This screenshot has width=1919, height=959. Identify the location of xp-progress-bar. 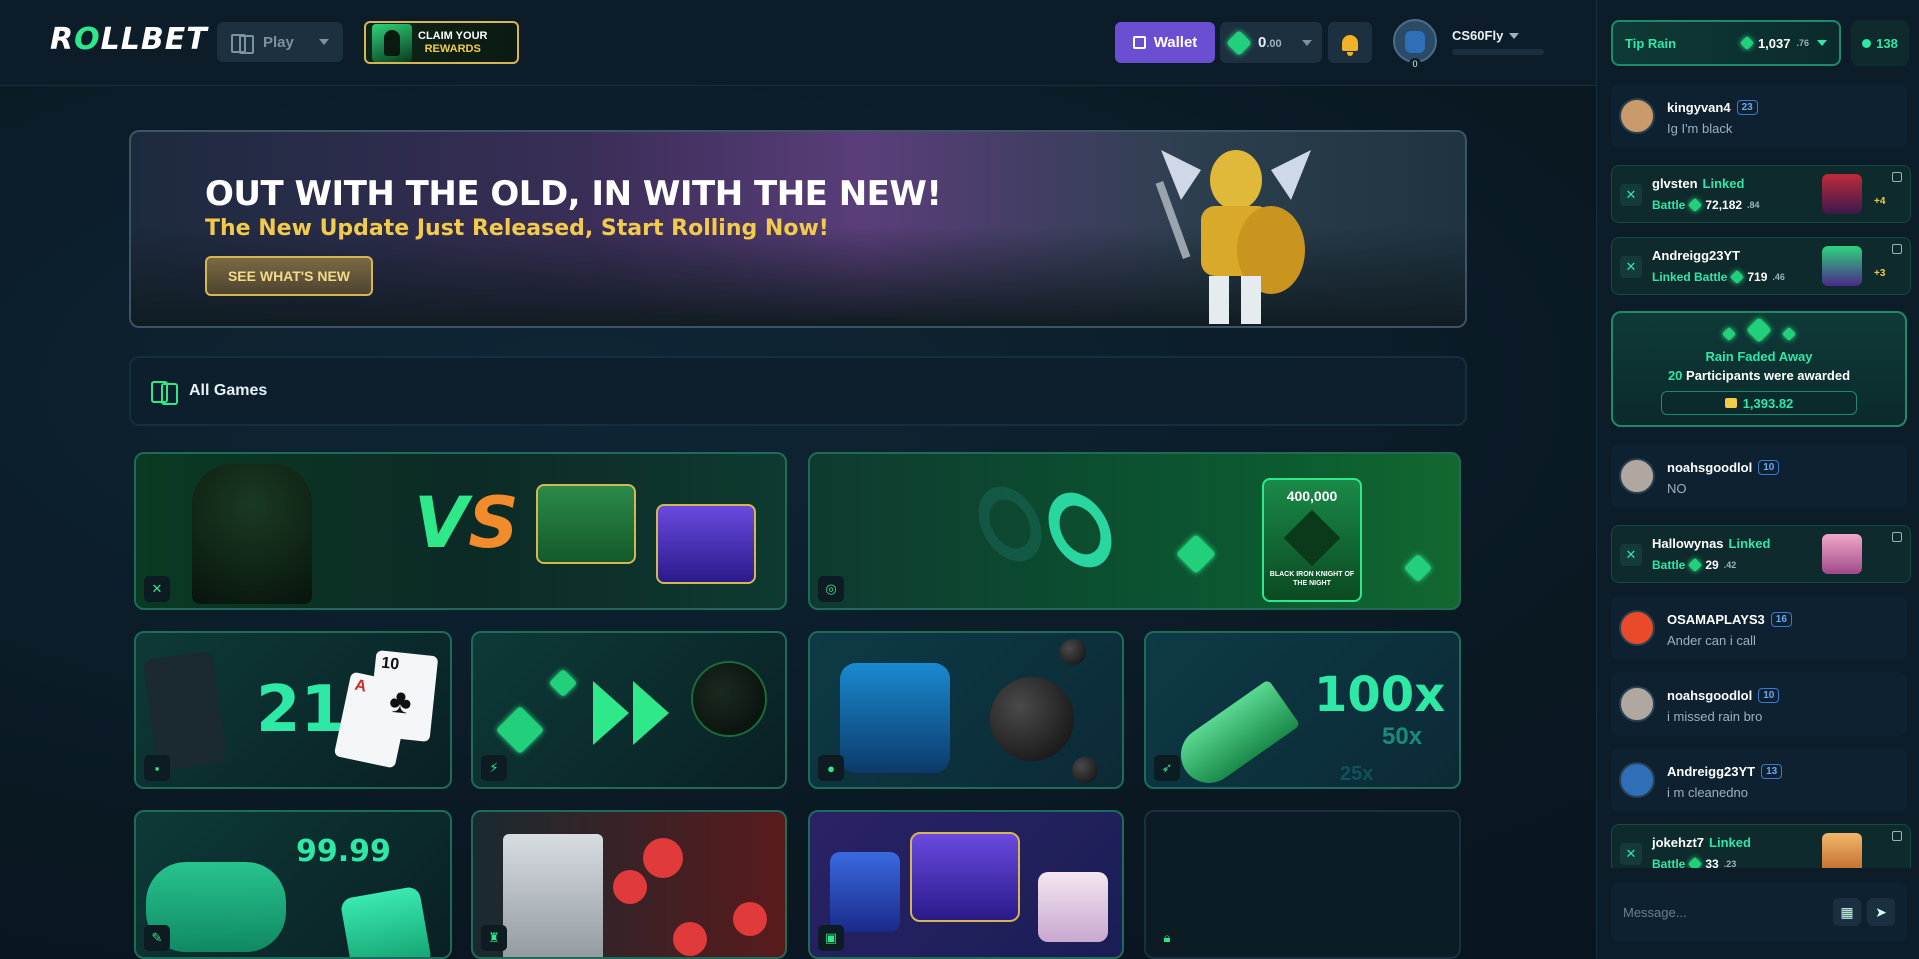
(1498, 52).